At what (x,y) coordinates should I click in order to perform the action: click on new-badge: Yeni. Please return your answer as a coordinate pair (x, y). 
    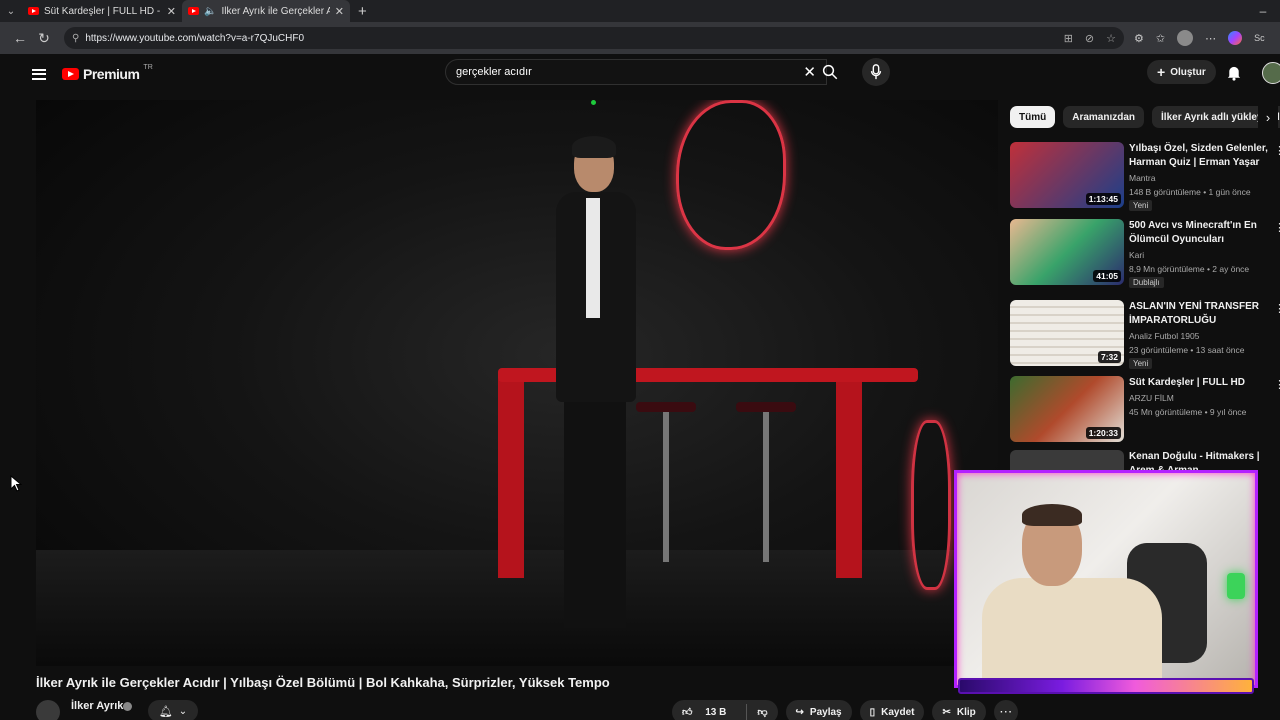
    Looking at the image, I should click on (1141, 363).